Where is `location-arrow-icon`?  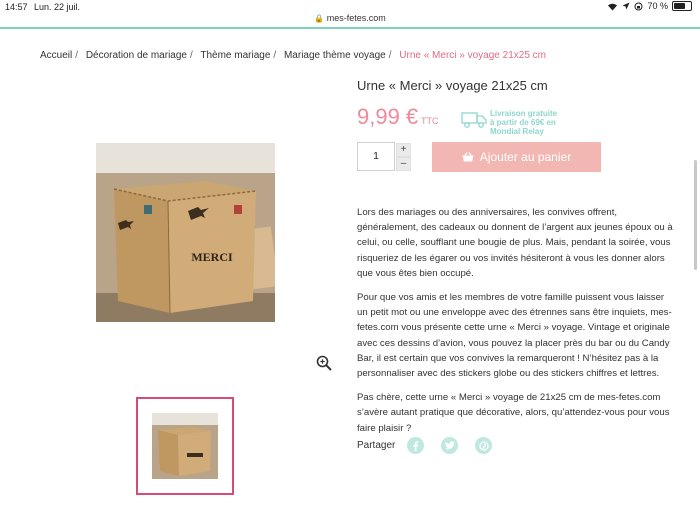 location-arrow-icon is located at coordinates (626, 6).